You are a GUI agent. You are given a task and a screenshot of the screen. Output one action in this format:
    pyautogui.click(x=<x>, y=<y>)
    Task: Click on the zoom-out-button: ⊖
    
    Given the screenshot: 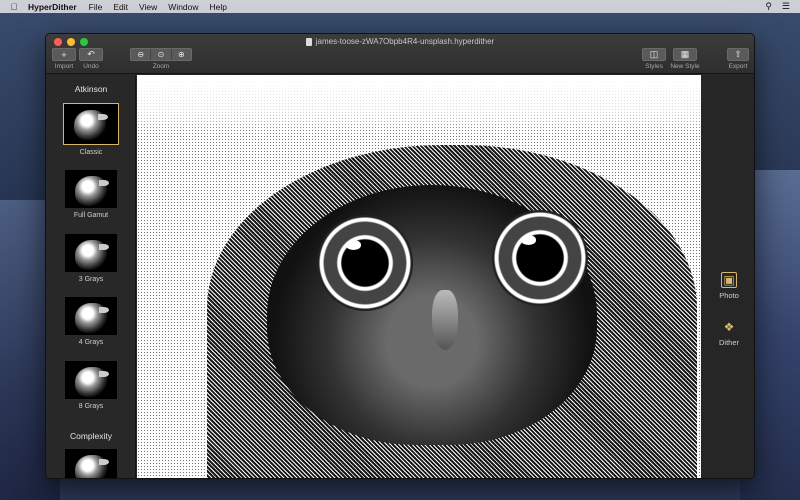 What is the action you would take?
    pyautogui.click(x=141, y=54)
    